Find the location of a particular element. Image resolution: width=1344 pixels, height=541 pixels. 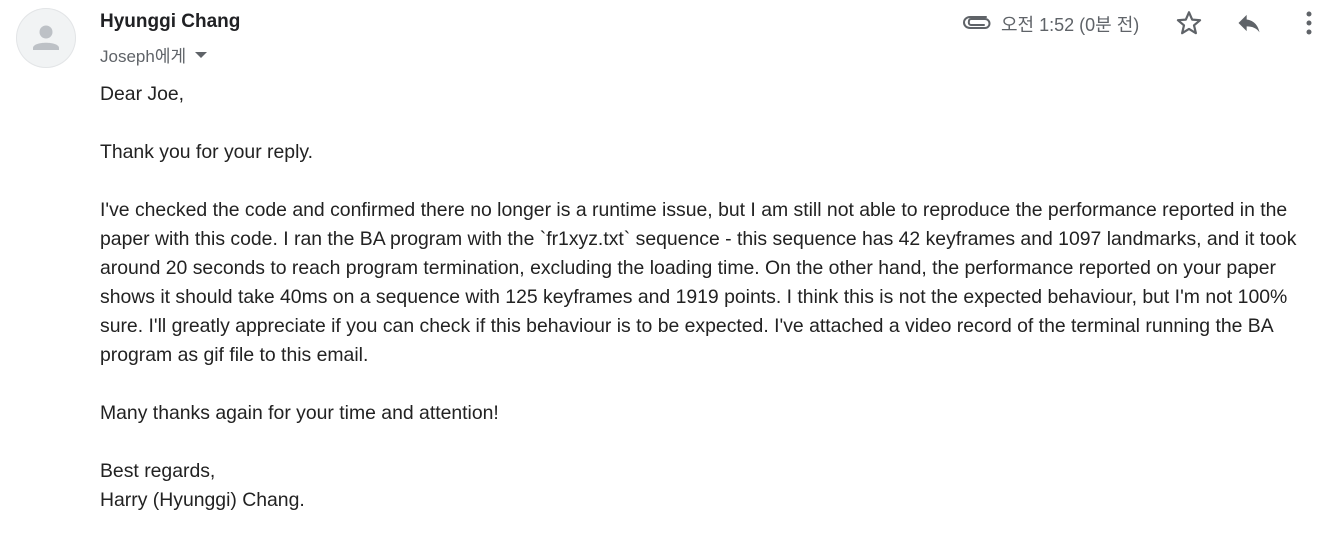

avatar is located at coordinates (46, 38).